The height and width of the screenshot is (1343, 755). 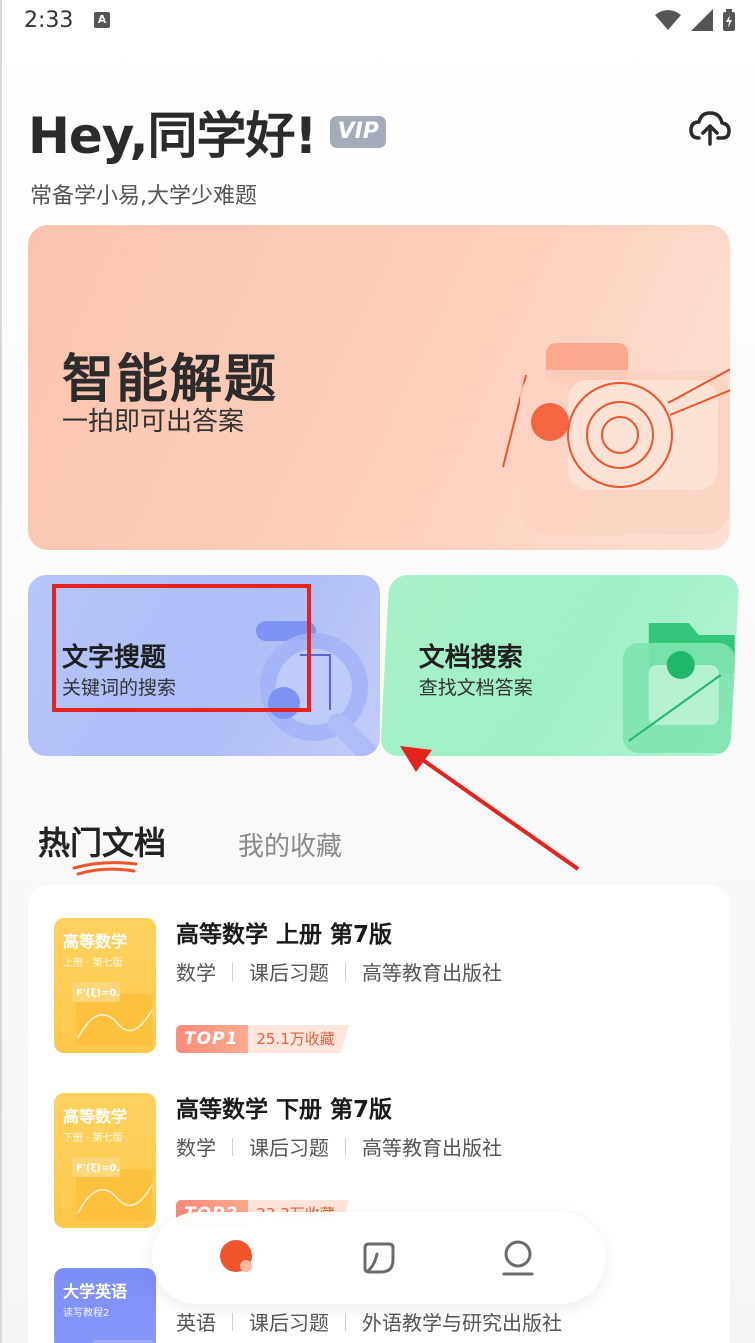 What do you see at coordinates (284, 935) in the screenshot?
I see `document-title: 高等数学 上册 第7版` at bounding box center [284, 935].